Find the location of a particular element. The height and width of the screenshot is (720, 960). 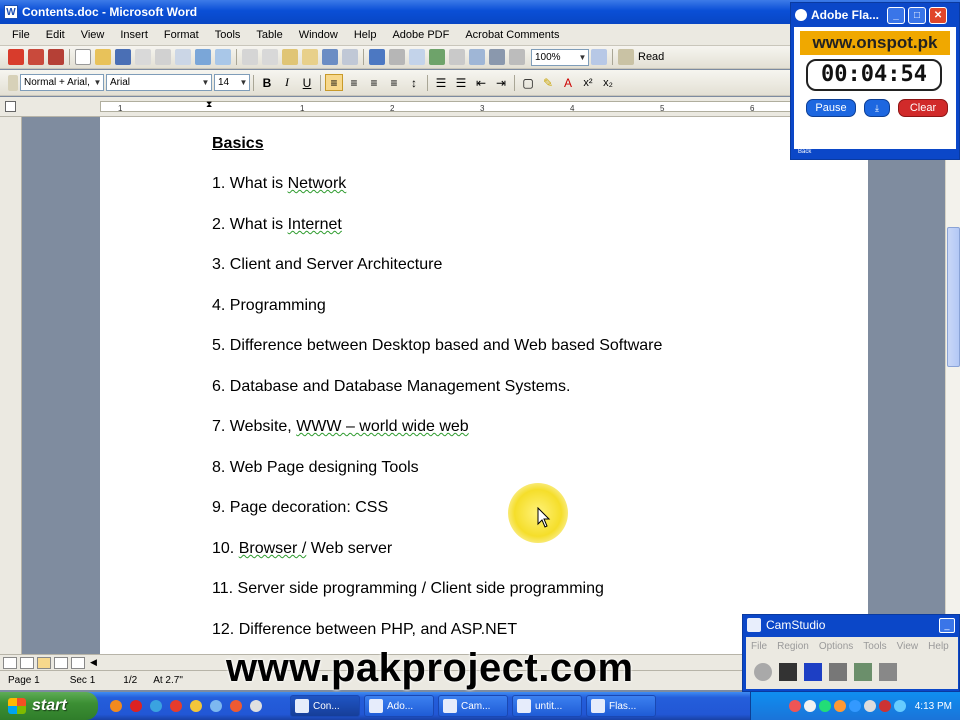

cam-menu-region: Region is located at coordinates (793, 646).